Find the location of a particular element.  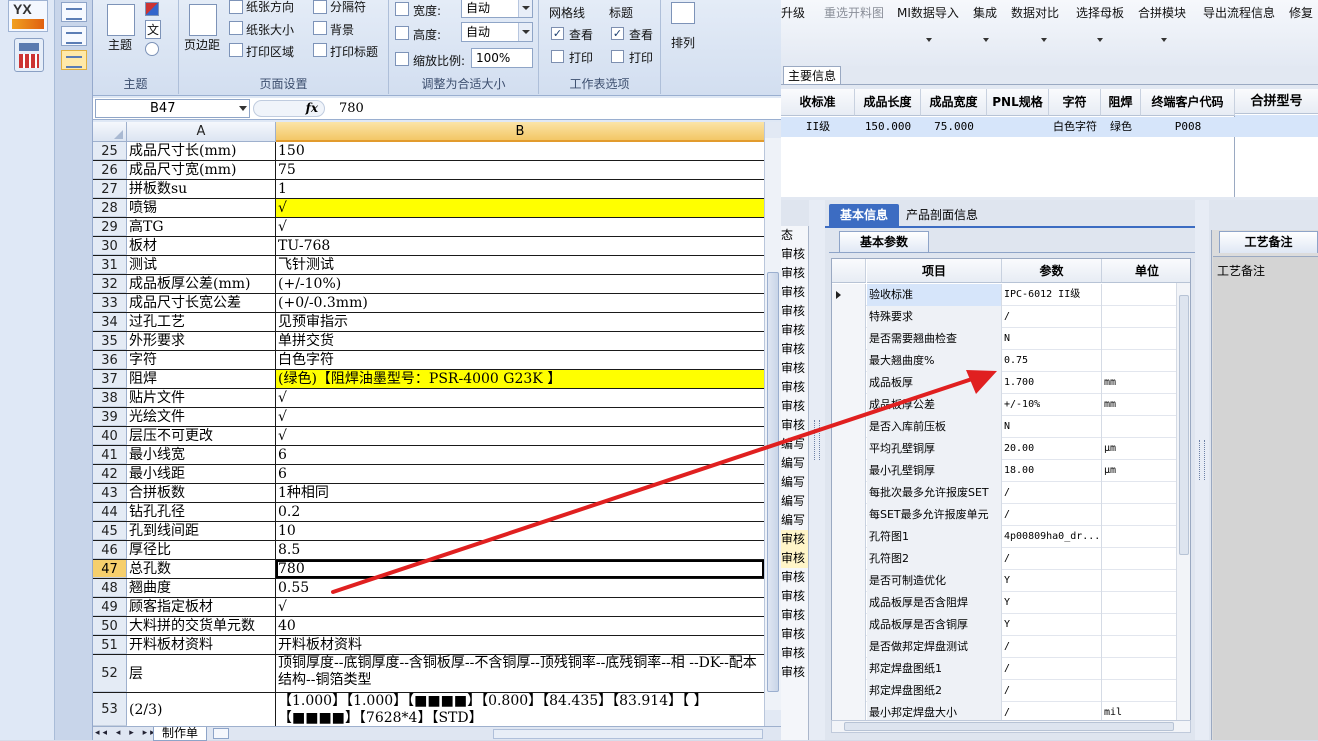

table-row: 45 孔到线间距 10 is located at coordinates (428, 531).